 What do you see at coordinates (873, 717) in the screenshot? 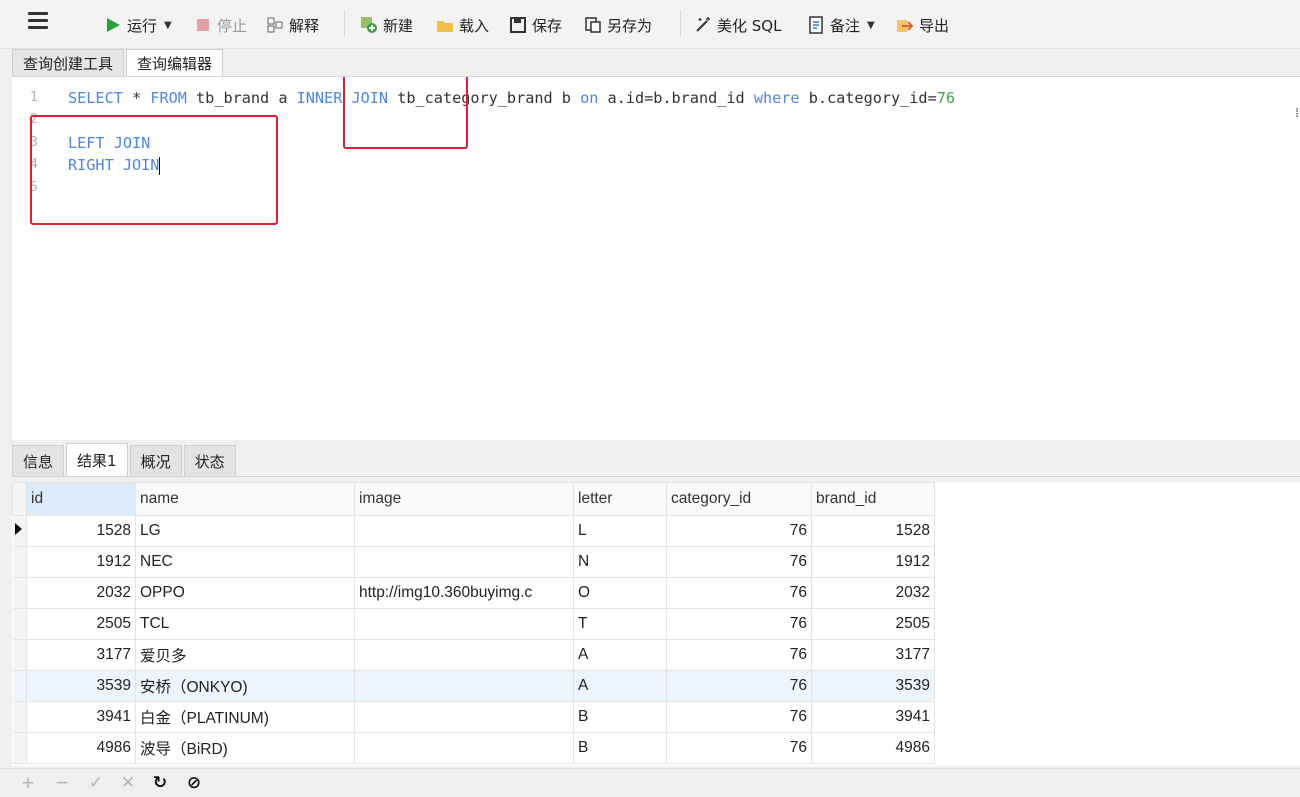
I see `cell-brand-id: 3941` at bounding box center [873, 717].